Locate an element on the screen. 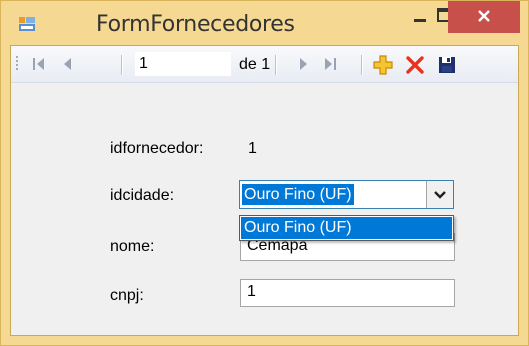  binding-navigator: de 1 is located at coordinates (264, 64).